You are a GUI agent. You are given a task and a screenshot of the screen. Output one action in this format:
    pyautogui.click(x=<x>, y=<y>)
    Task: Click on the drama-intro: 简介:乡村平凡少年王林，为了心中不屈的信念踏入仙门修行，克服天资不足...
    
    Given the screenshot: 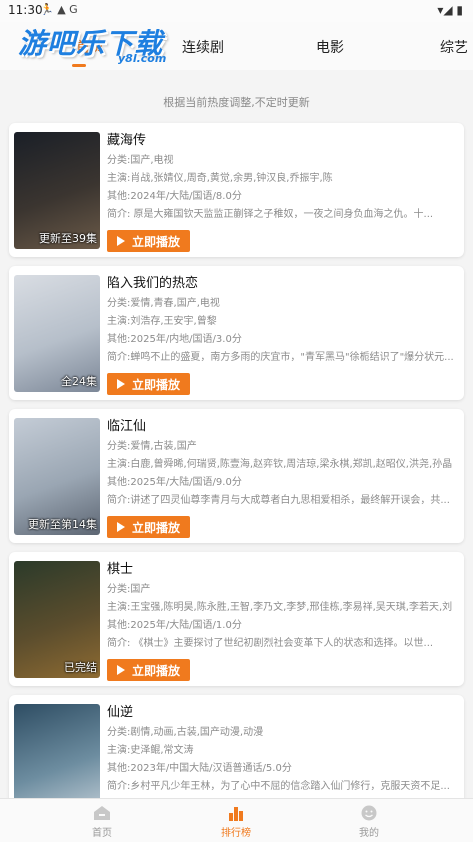 What is the action you would take?
    pyautogui.click(x=278, y=786)
    